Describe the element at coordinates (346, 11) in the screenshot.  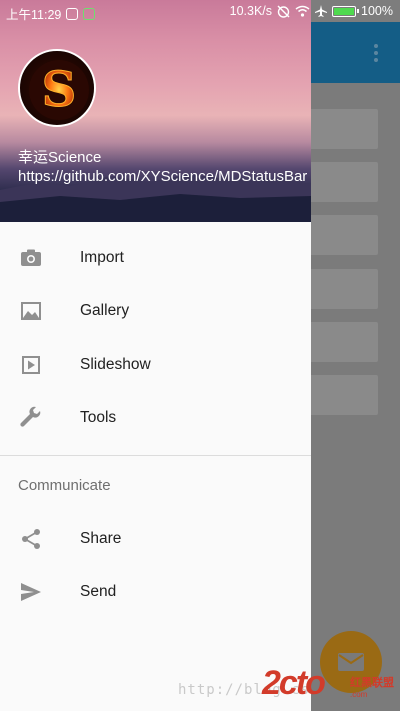
I see `battery-icon` at that location.